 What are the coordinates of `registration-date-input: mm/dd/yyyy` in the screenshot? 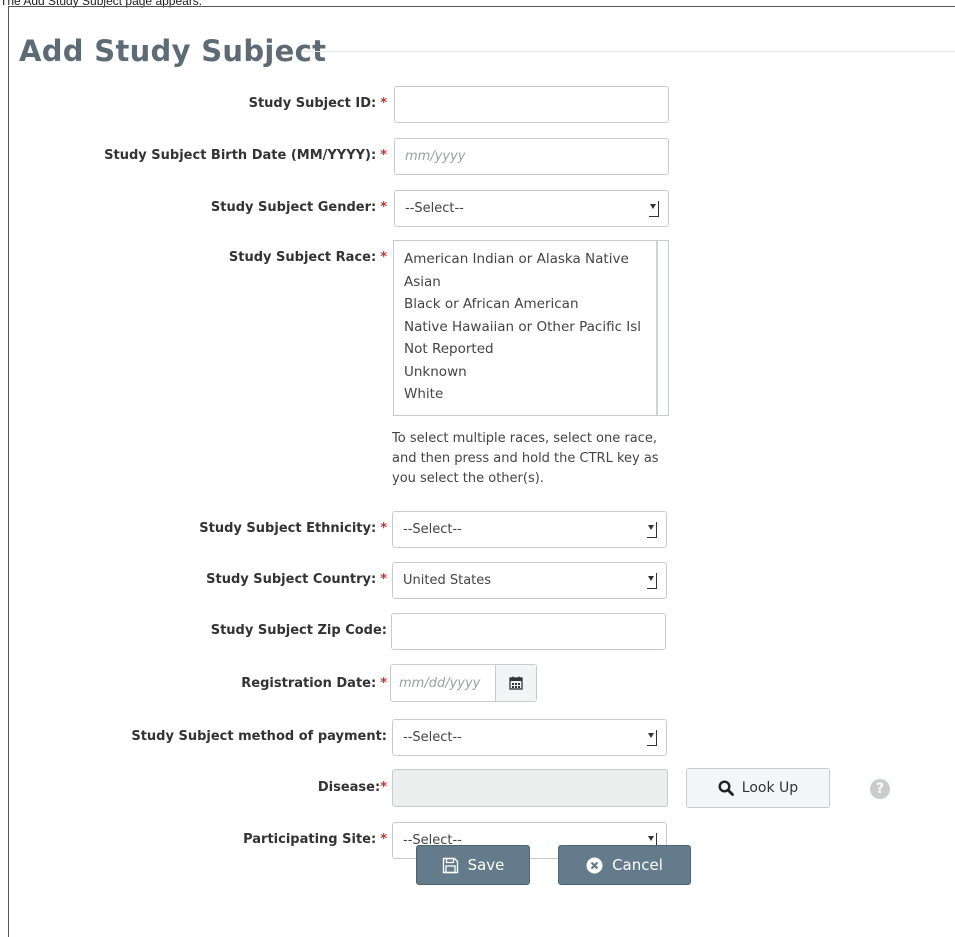 It's located at (443, 683).